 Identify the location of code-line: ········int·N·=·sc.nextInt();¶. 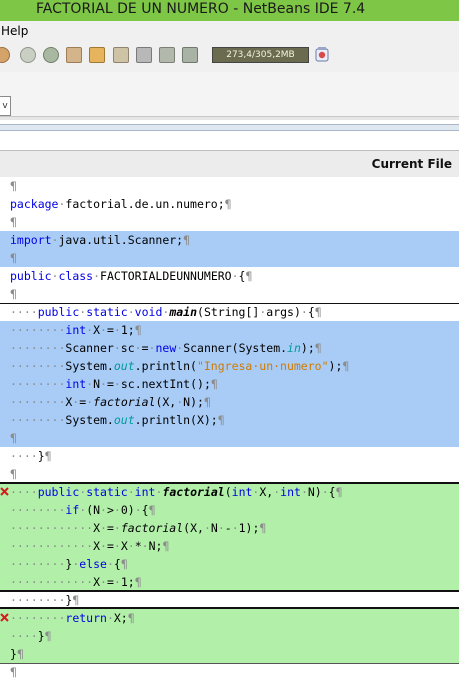
(114, 384).